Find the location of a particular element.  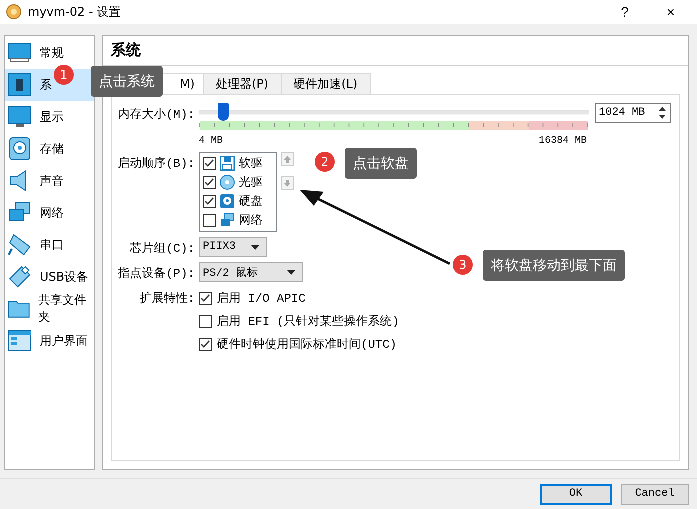

sidebar-item-label: 显示 is located at coordinates (52, 117).